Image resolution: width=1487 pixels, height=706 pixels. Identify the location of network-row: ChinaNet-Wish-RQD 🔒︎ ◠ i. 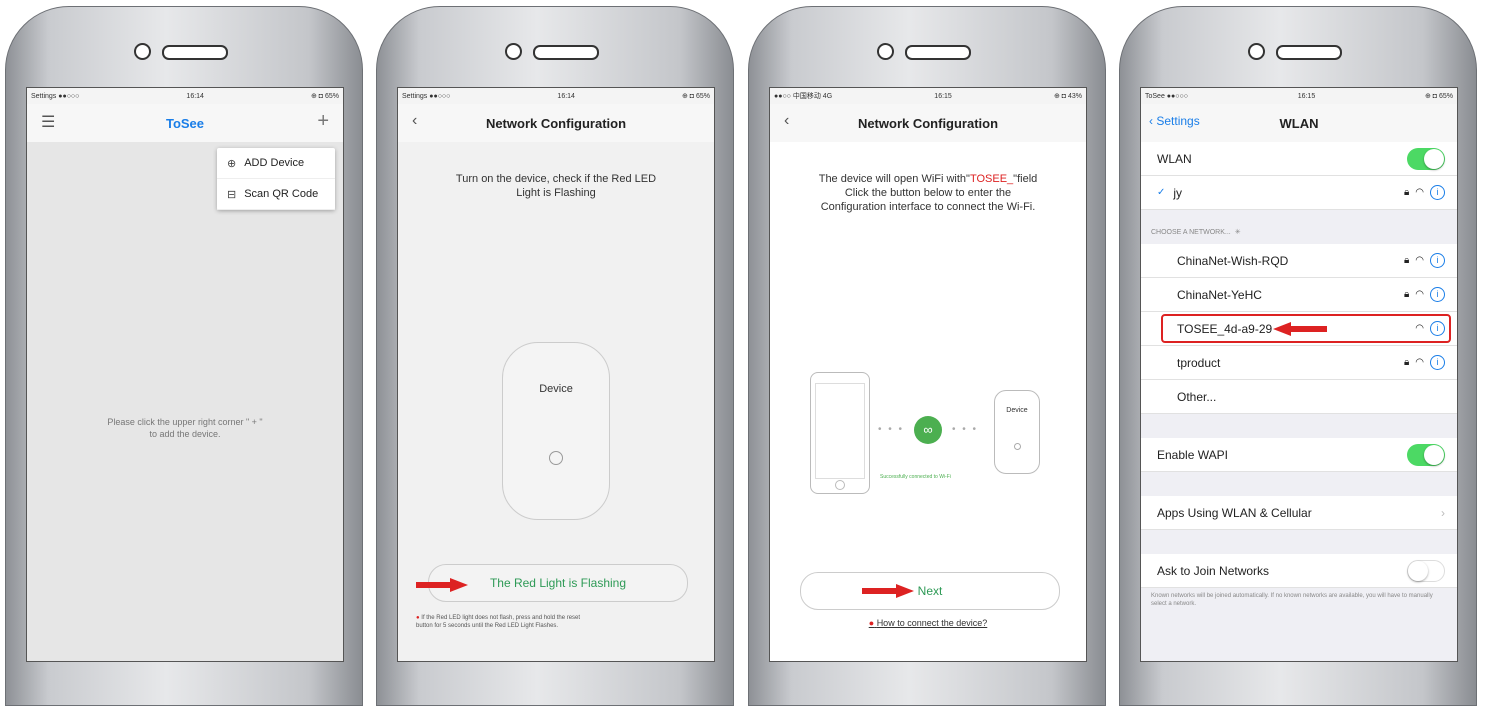
(1299, 261).